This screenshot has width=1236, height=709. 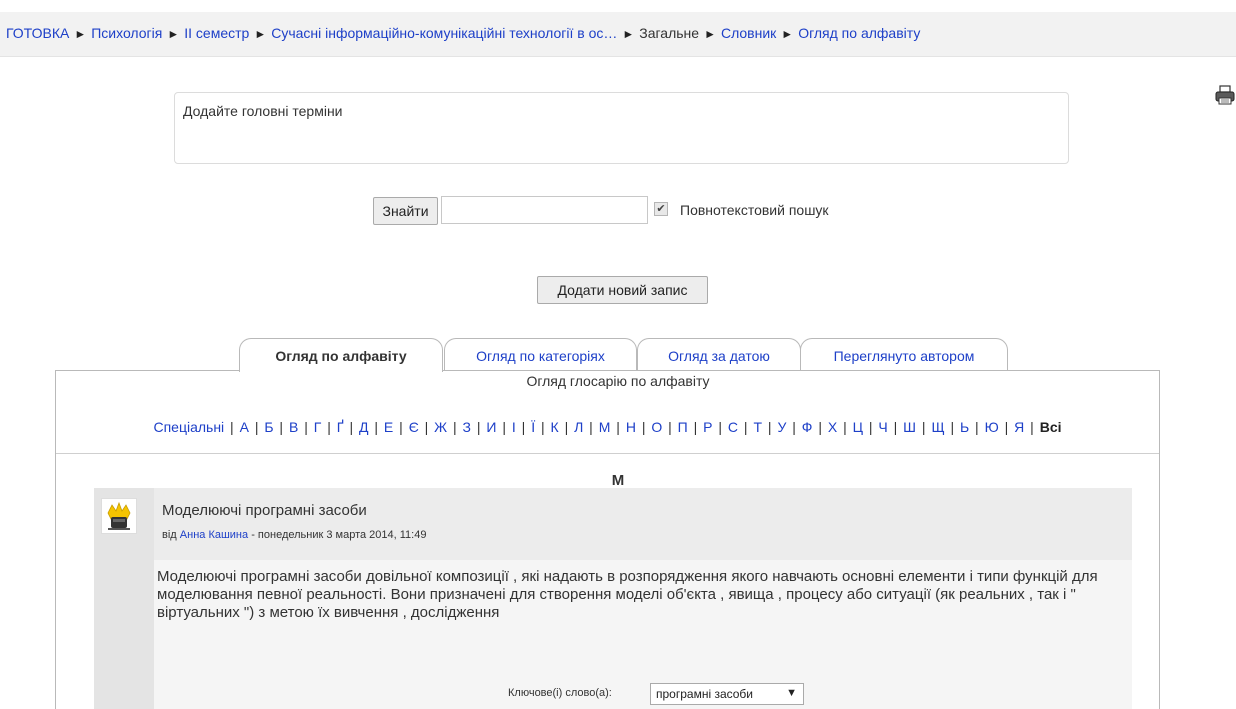 What do you see at coordinates (514, 427) in the screenshot?
I see `alphabet-letter-link: І` at bounding box center [514, 427].